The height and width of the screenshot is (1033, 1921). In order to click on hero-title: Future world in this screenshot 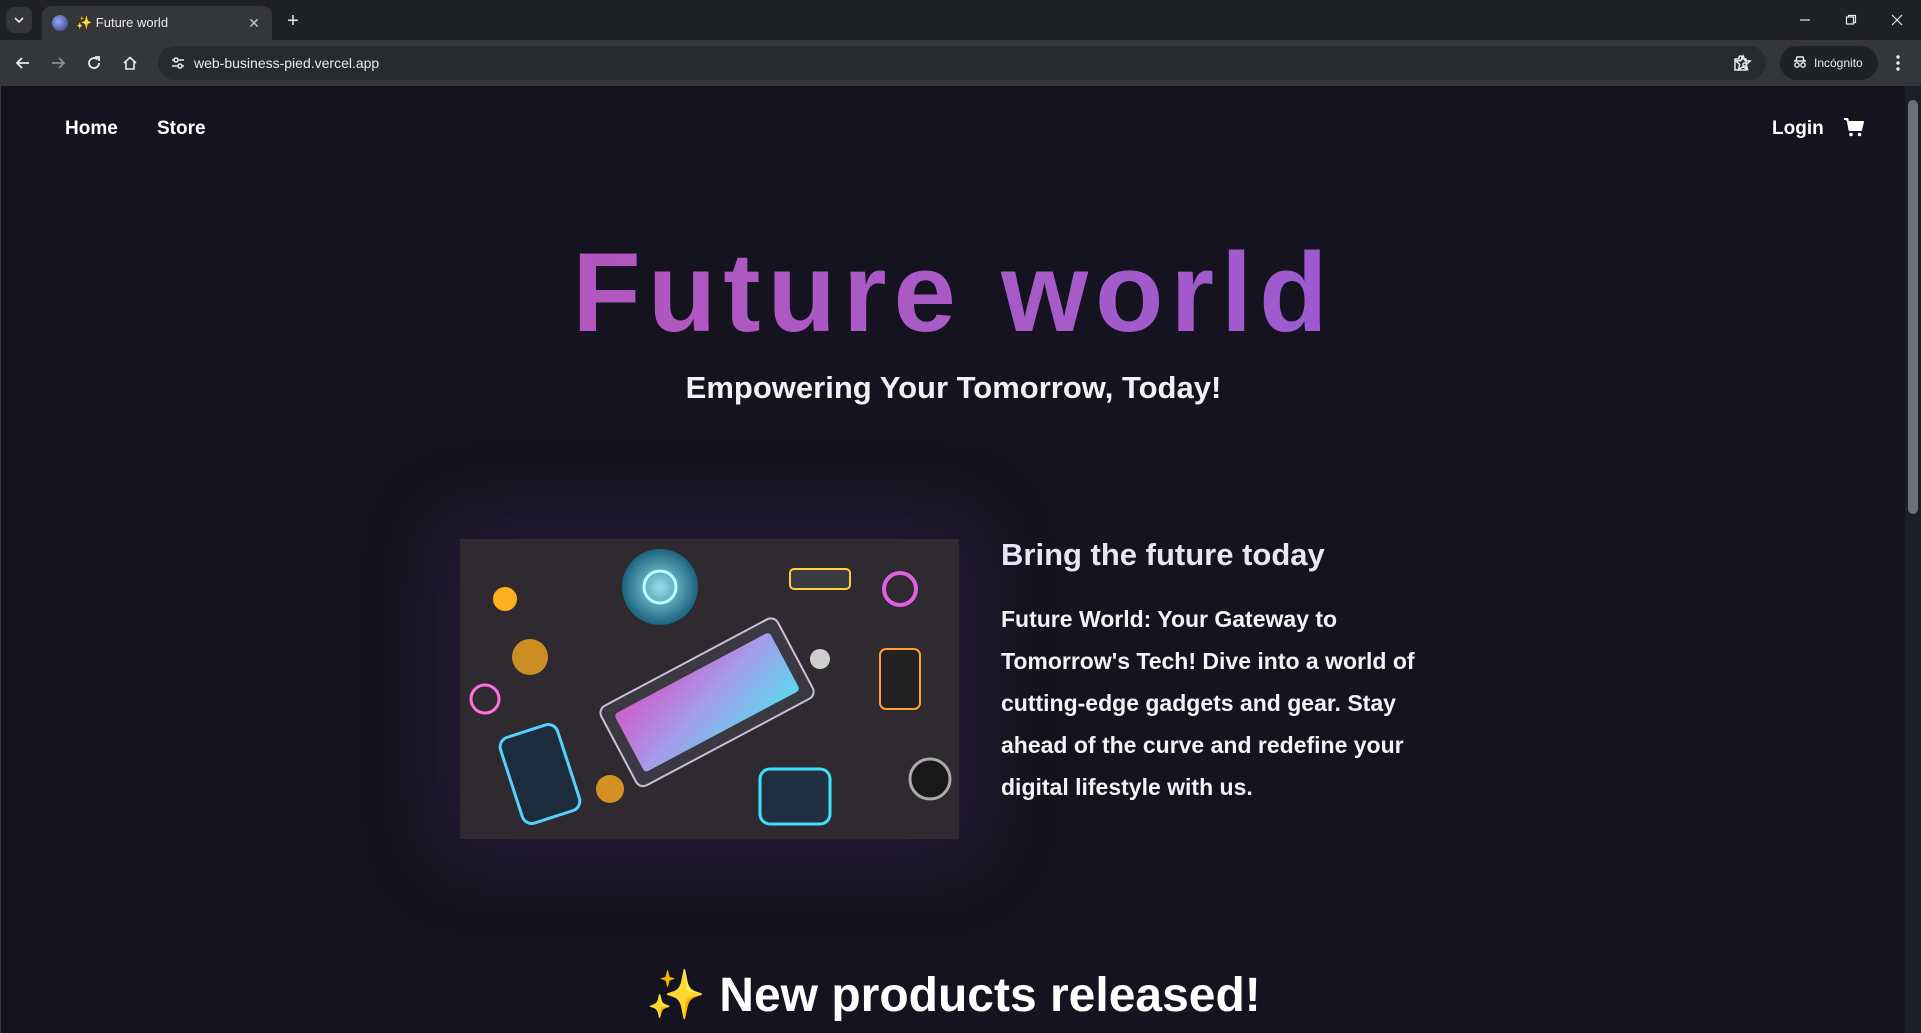, I will do `click(953, 292)`.